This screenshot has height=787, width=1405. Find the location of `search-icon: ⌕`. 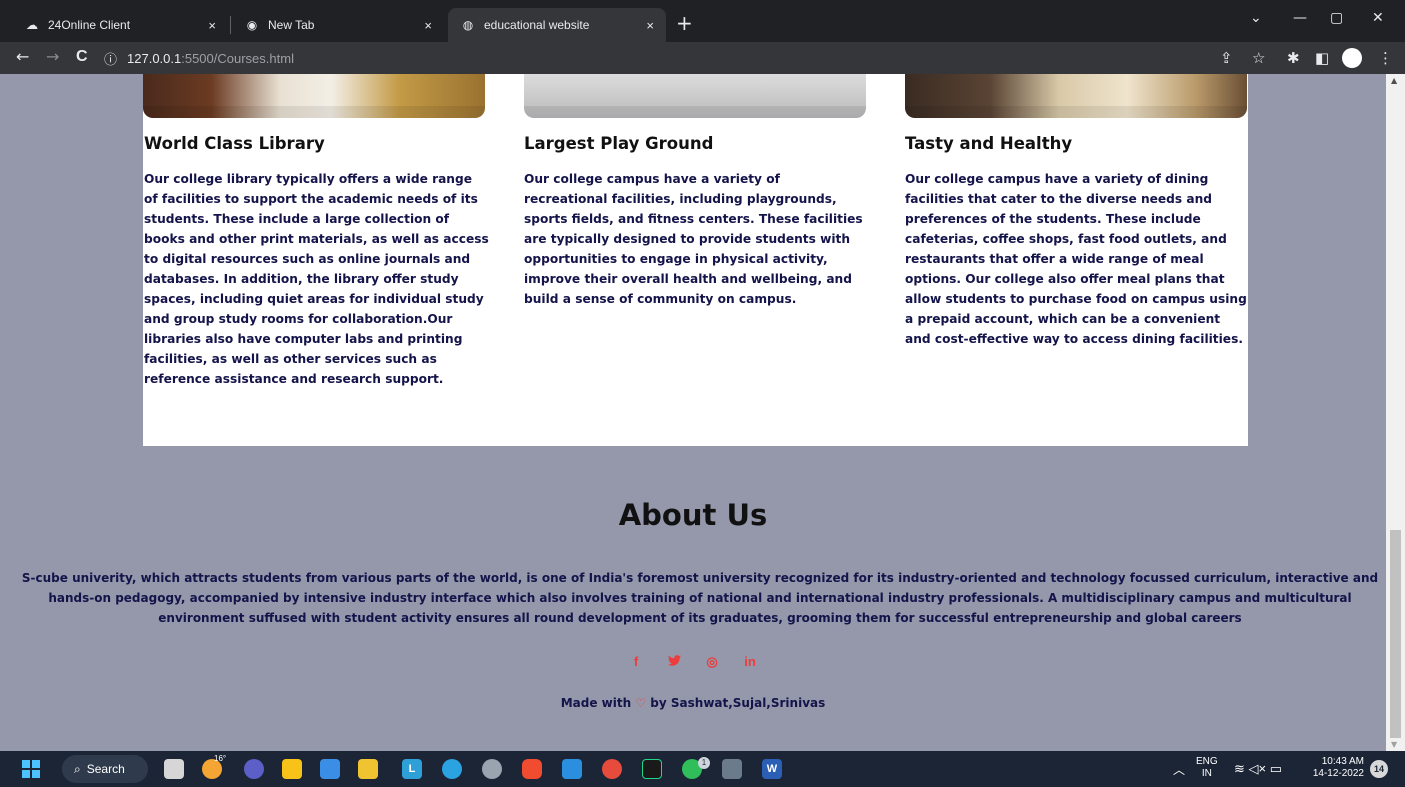

search-icon: ⌕ is located at coordinates (77, 768).